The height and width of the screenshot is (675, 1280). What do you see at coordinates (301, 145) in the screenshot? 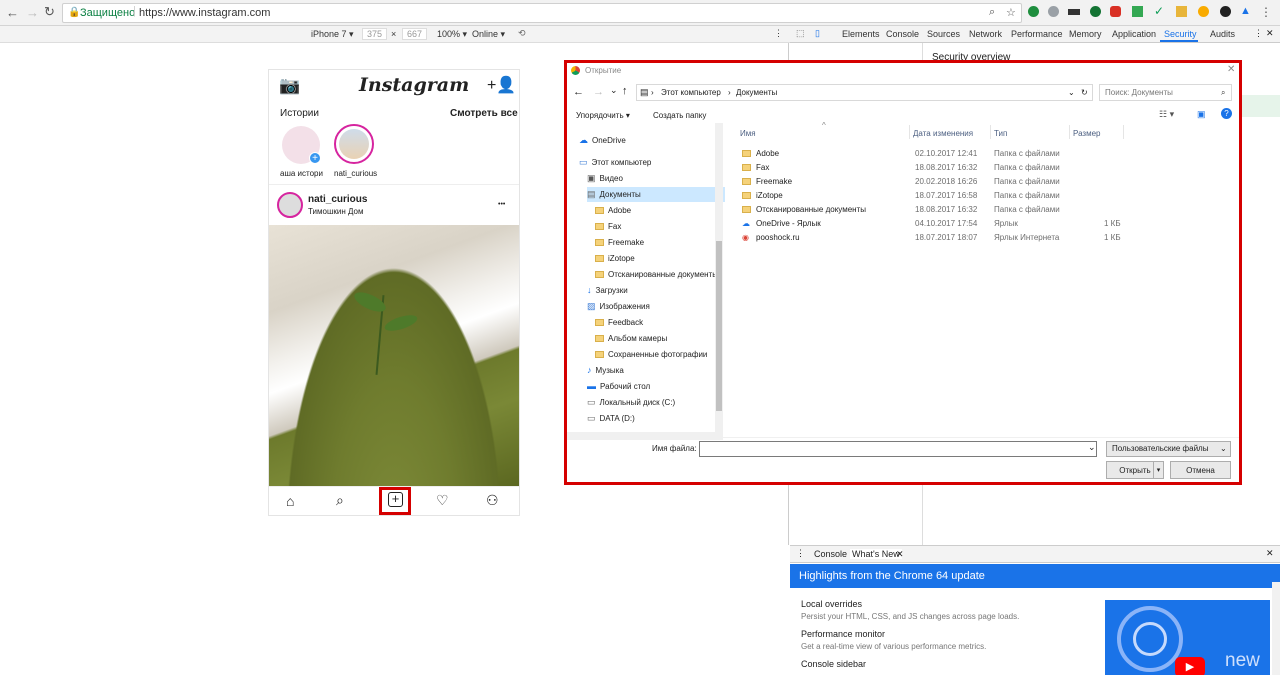
I see `story-avatar: +` at bounding box center [301, 145].